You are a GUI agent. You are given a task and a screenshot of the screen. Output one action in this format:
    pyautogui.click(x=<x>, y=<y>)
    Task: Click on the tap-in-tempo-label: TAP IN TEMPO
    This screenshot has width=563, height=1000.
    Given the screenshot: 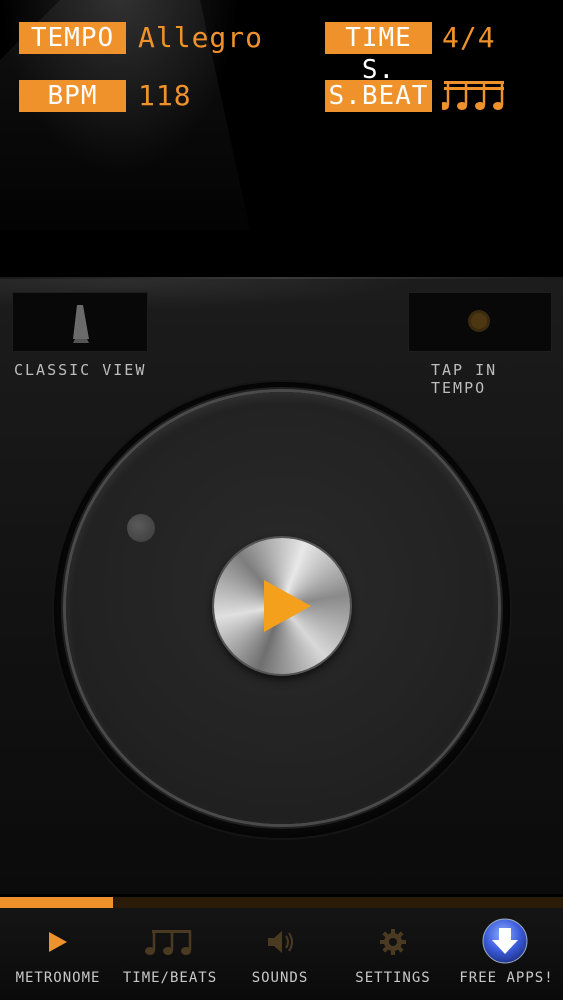 What is the action you would take?
    pyautogui.click(x=464, y=379)
    